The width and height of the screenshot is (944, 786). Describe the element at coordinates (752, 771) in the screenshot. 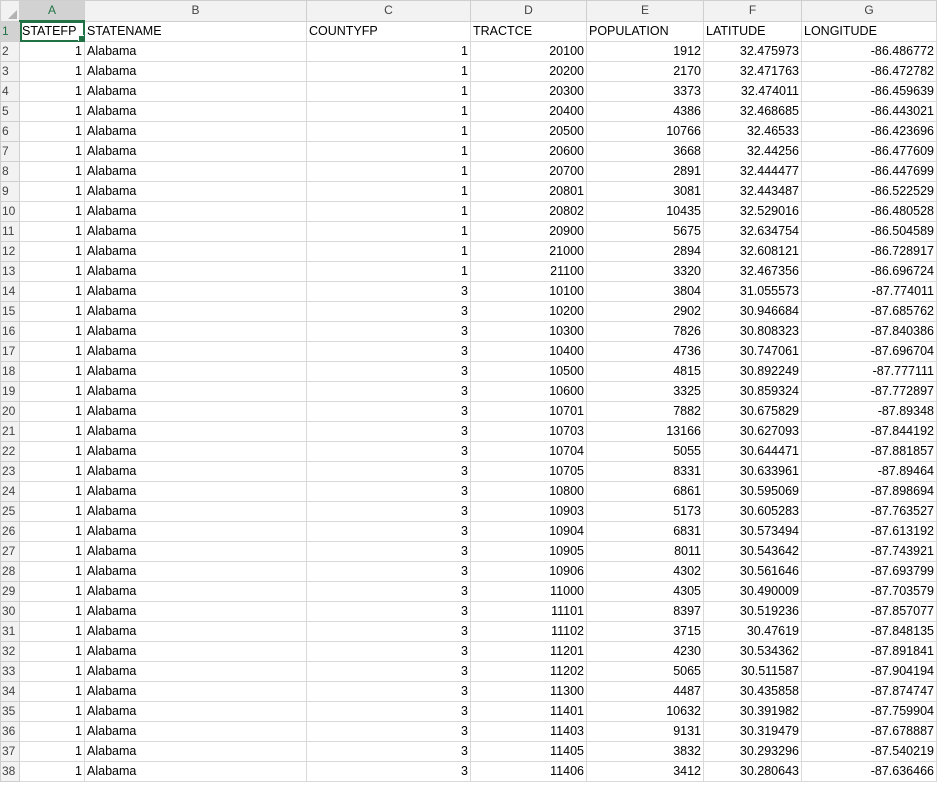

I see `cell-f38: 30.280643` at that location.